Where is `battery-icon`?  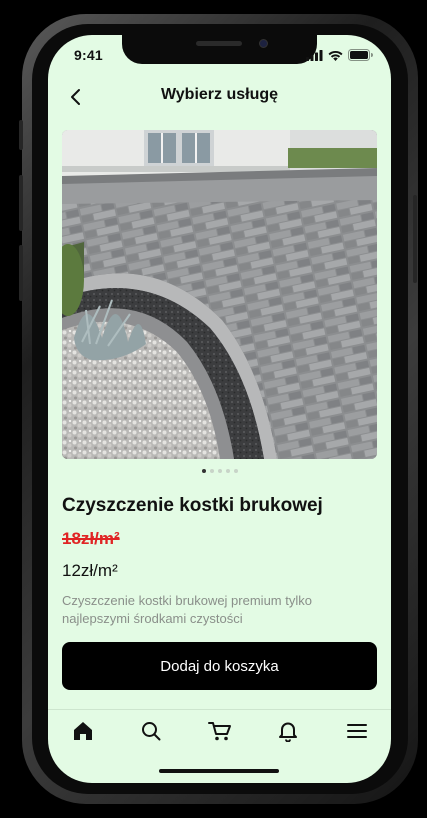 battery-icon is located at coordinates (360, 55).